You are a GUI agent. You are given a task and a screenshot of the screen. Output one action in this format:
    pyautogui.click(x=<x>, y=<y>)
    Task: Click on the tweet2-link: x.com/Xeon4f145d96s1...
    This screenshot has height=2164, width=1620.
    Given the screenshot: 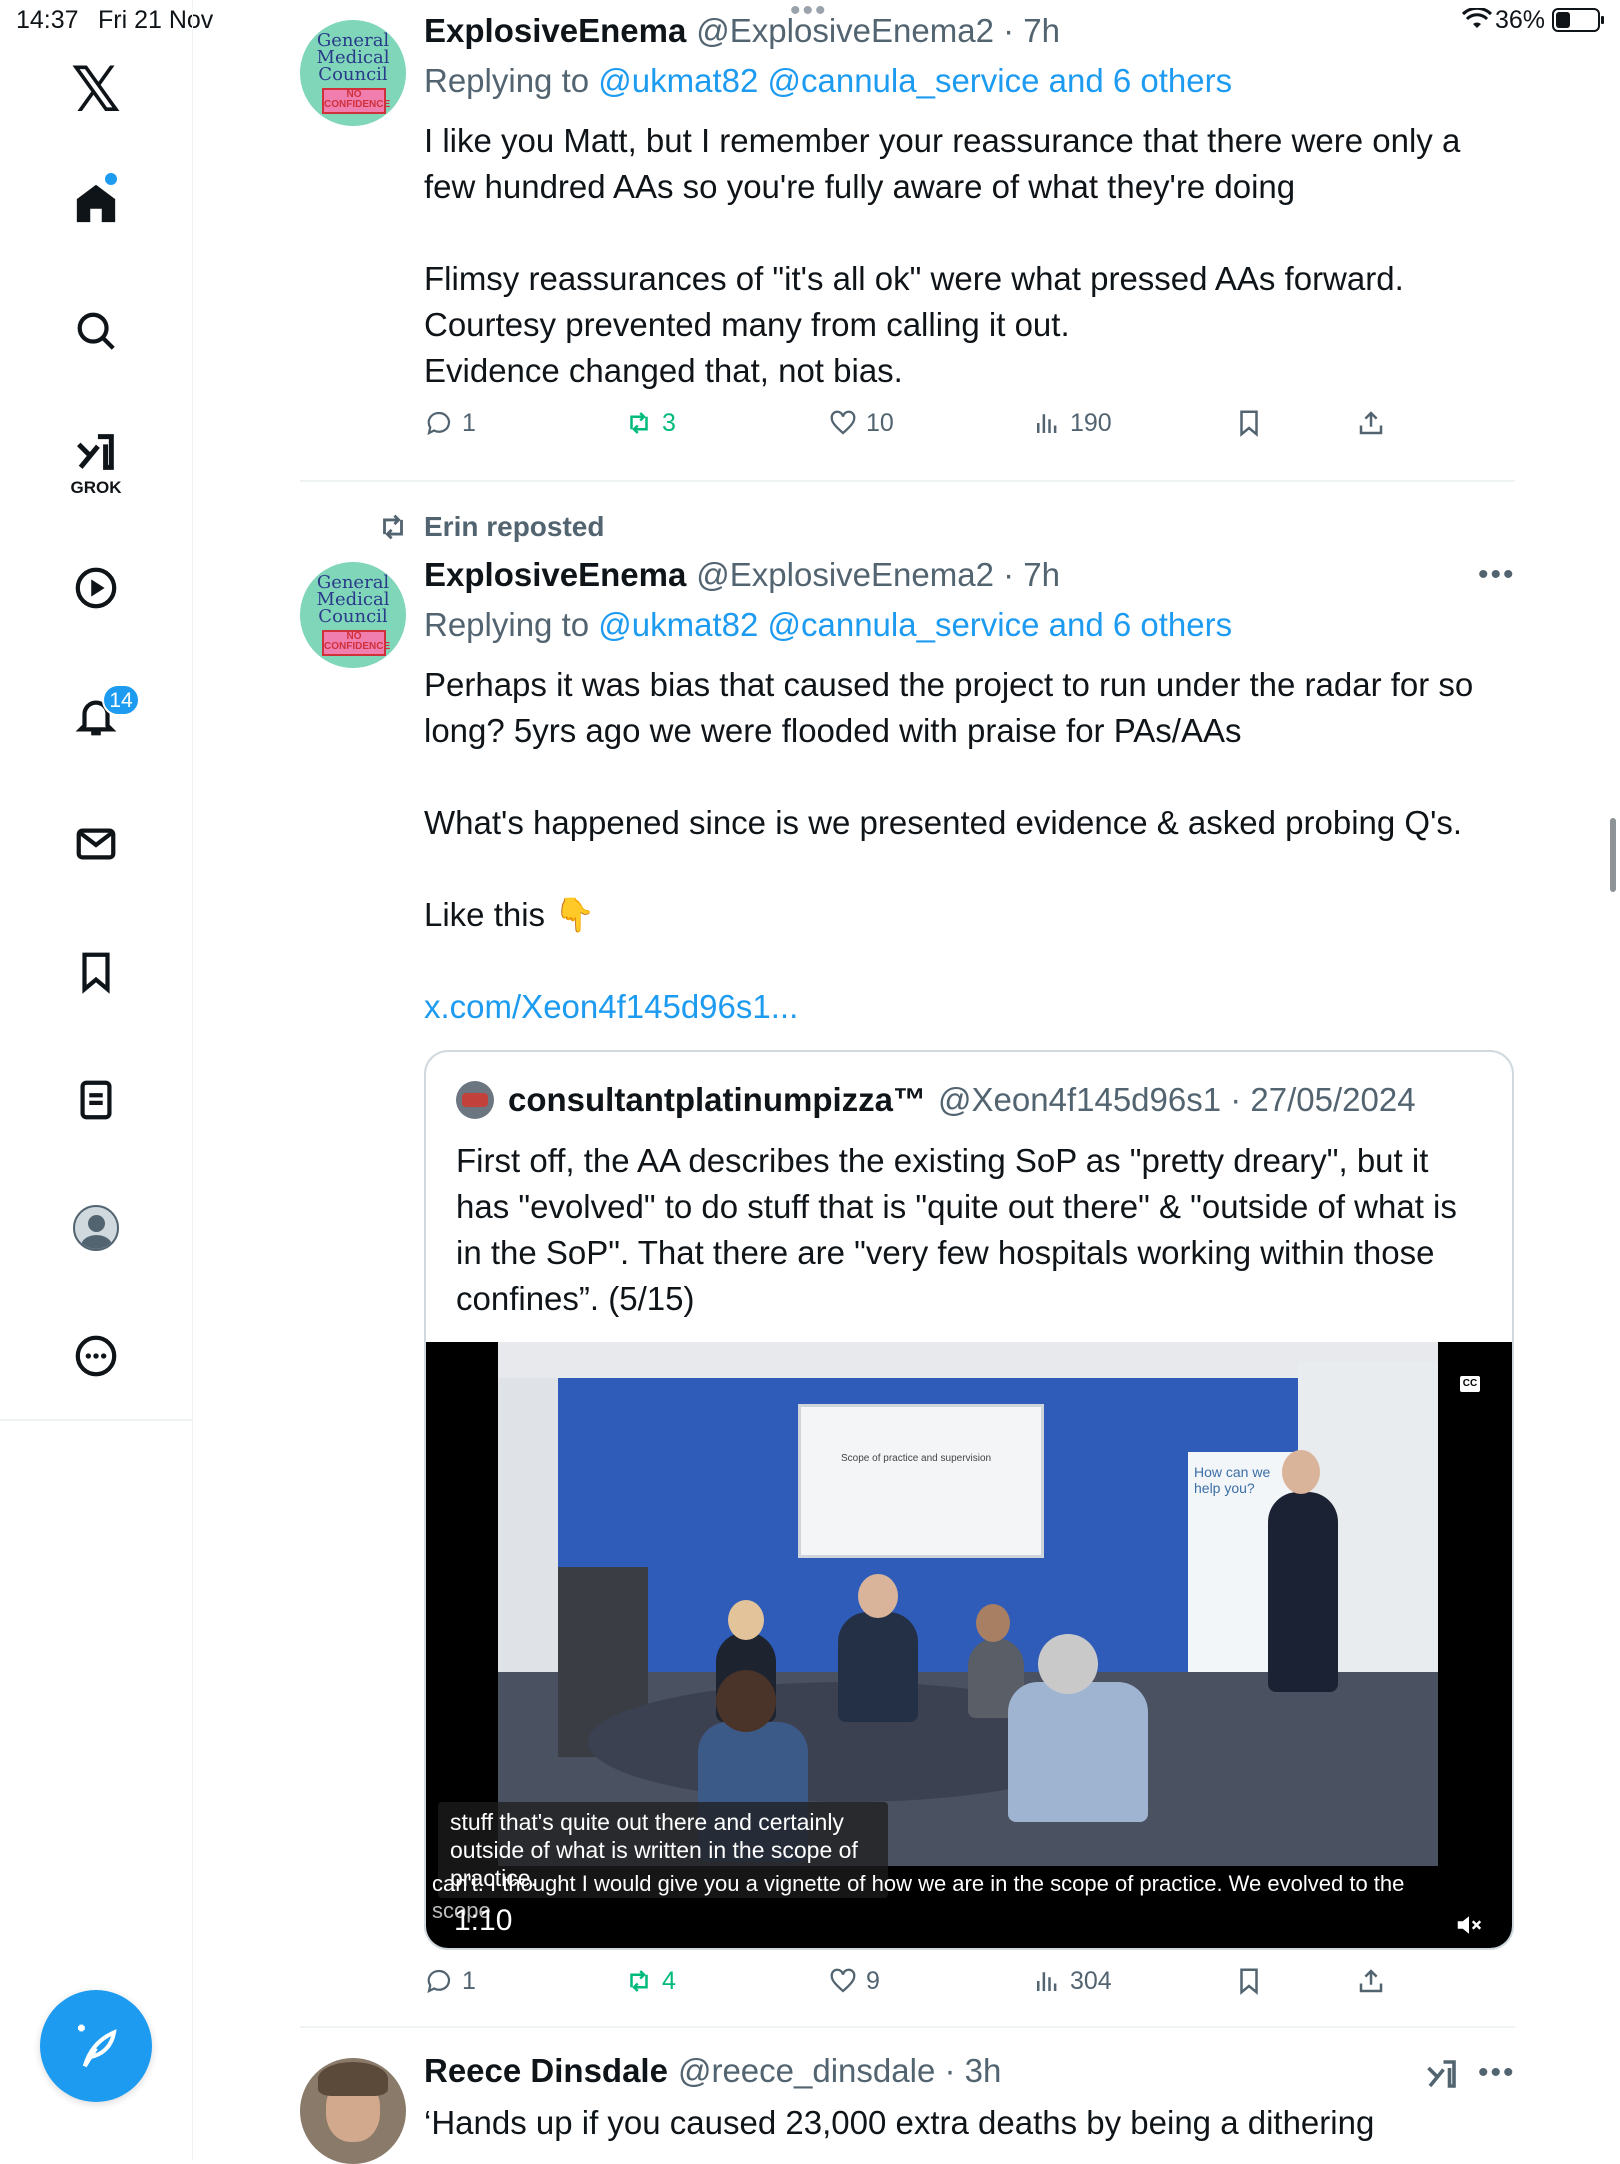 What is the action you would take?
    pyautogui.click(x=611, y=1006)
    